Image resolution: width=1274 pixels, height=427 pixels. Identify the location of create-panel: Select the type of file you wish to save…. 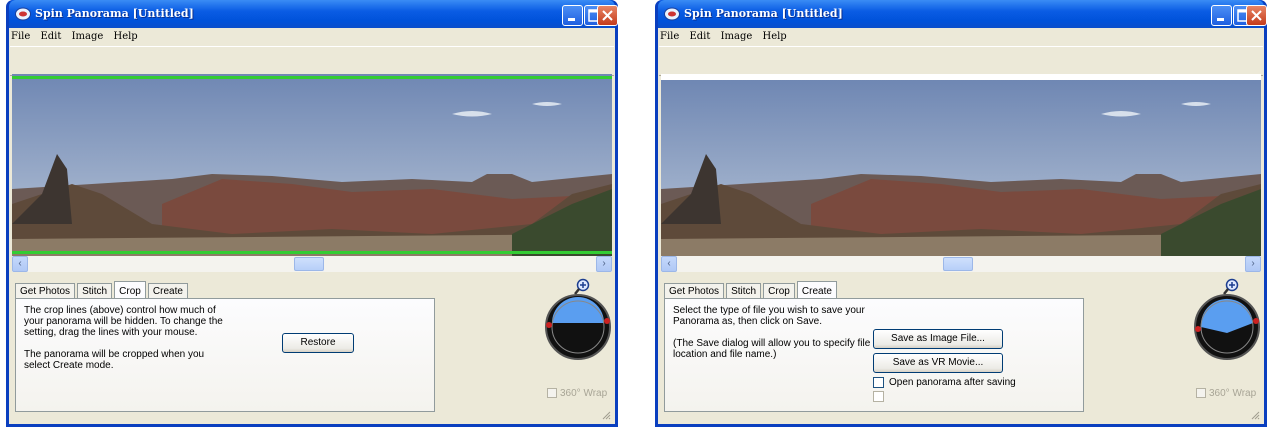
(874, 355).